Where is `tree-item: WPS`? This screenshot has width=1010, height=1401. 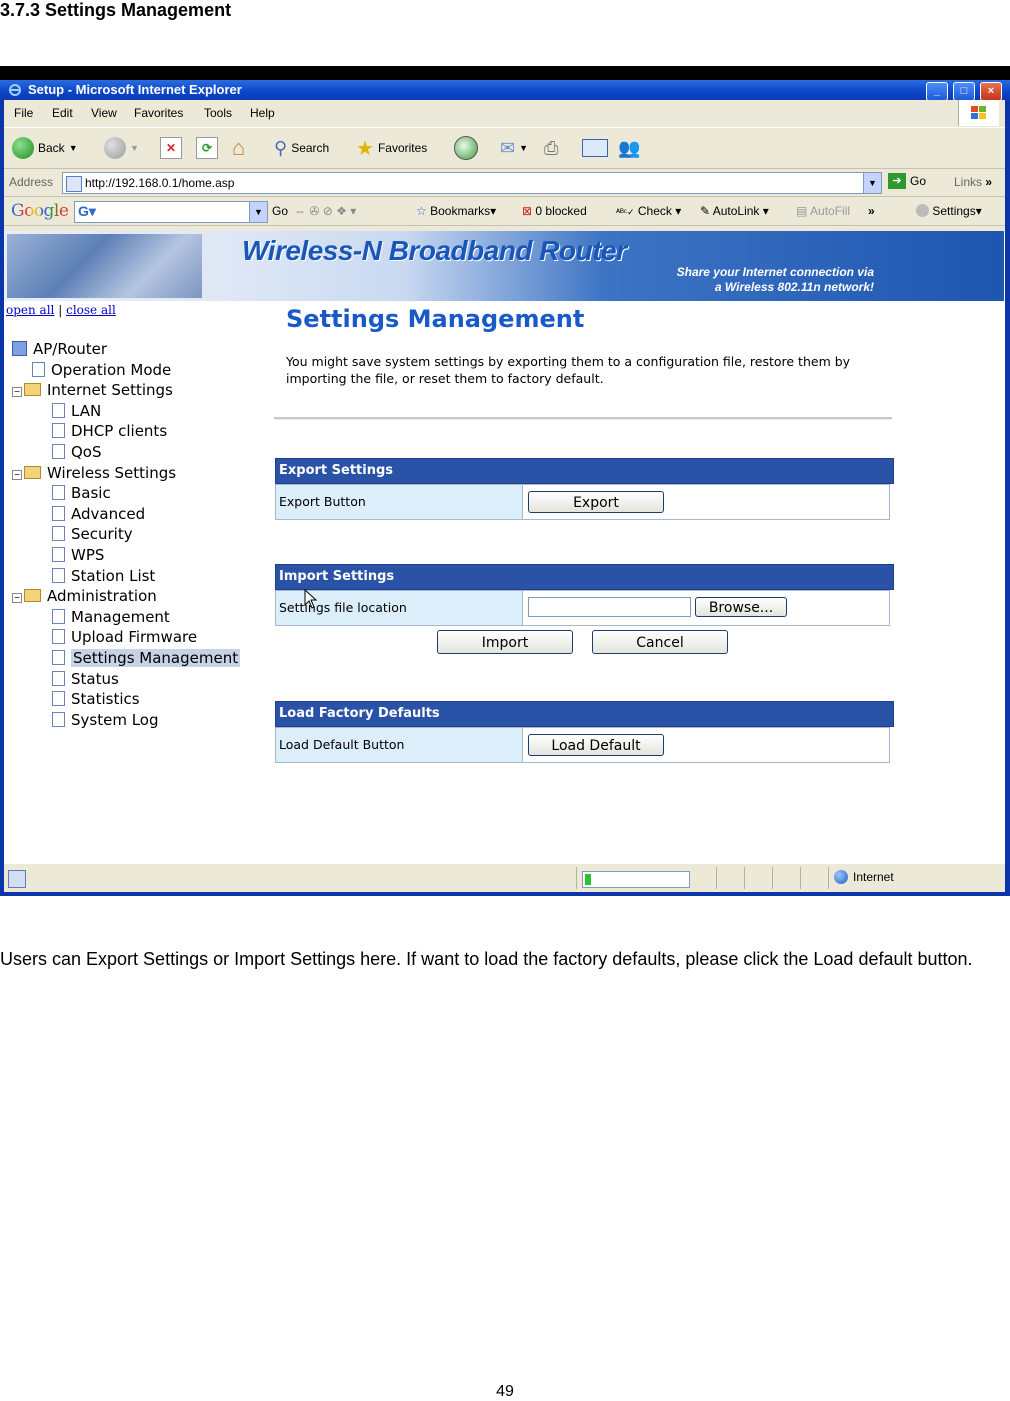
tree-item: WPS is located at coordinates (78, 555).